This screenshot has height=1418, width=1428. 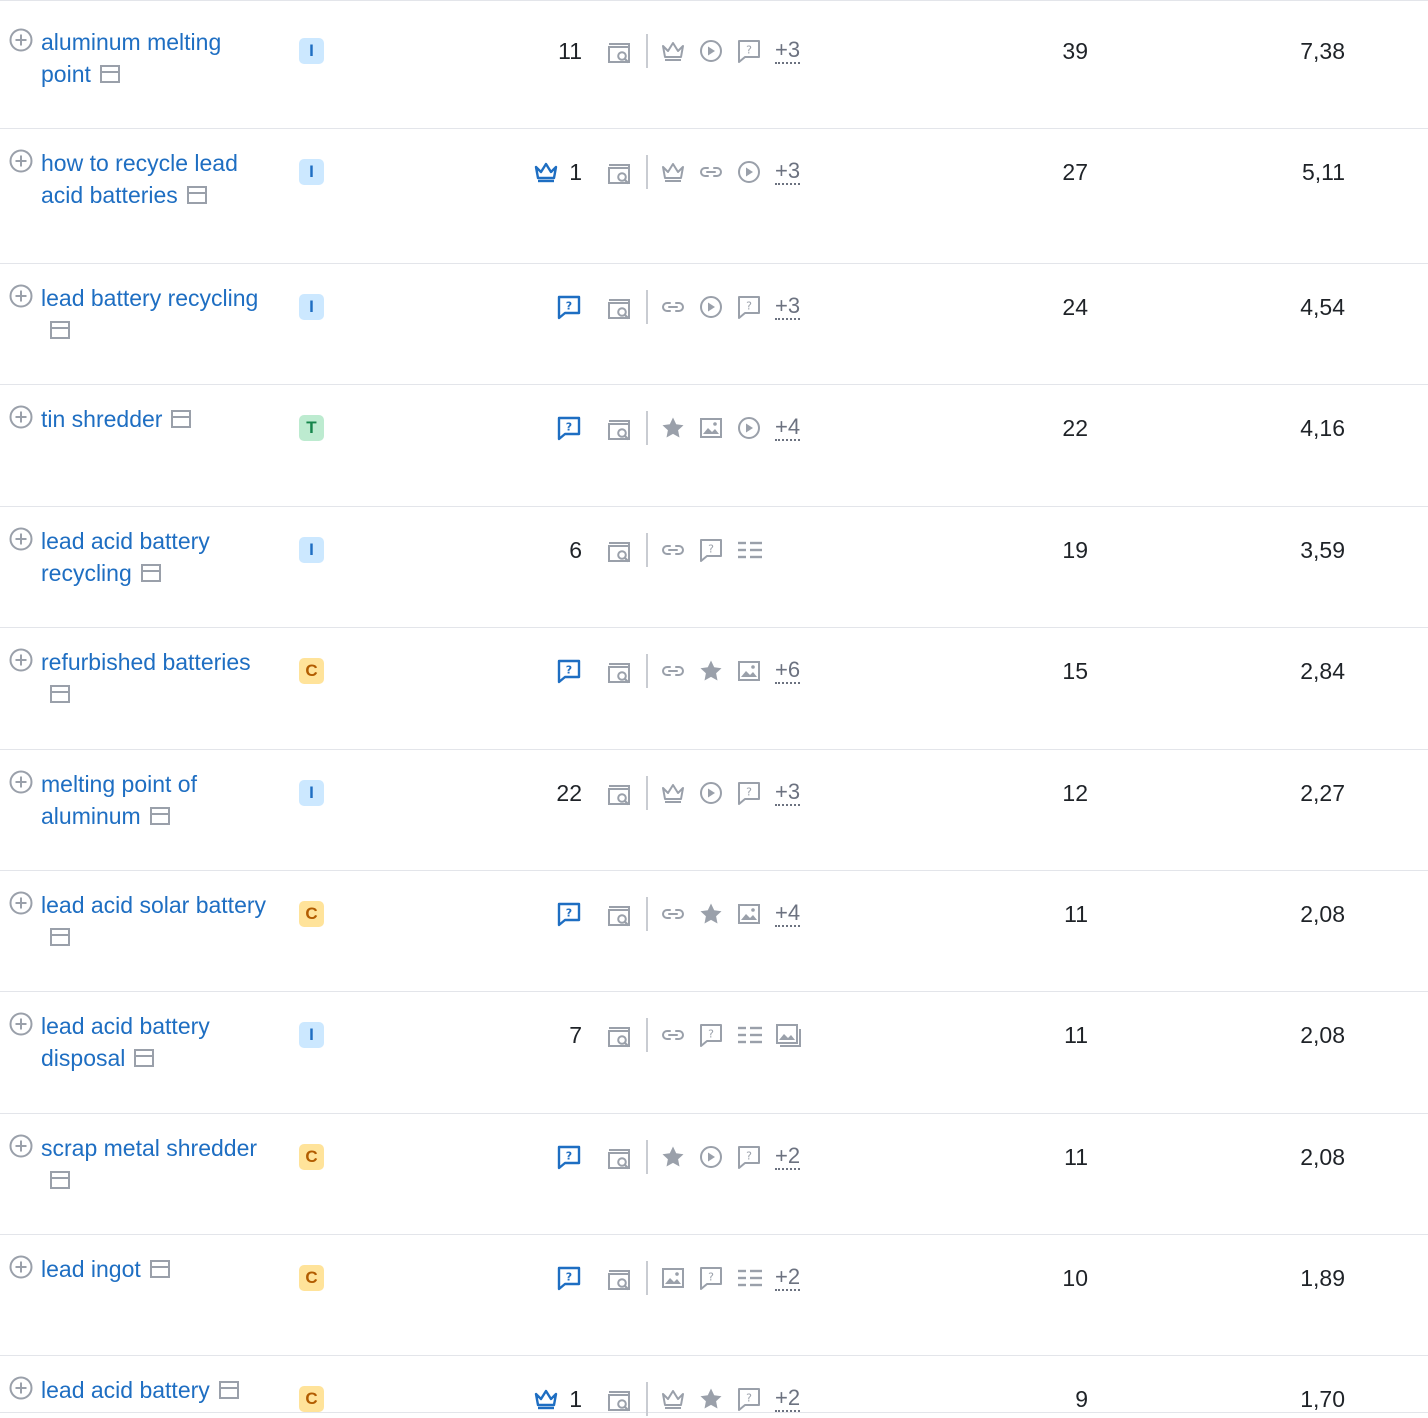 I want to click on keyword-link: lead battery recycling, so click(x=149, y=298).